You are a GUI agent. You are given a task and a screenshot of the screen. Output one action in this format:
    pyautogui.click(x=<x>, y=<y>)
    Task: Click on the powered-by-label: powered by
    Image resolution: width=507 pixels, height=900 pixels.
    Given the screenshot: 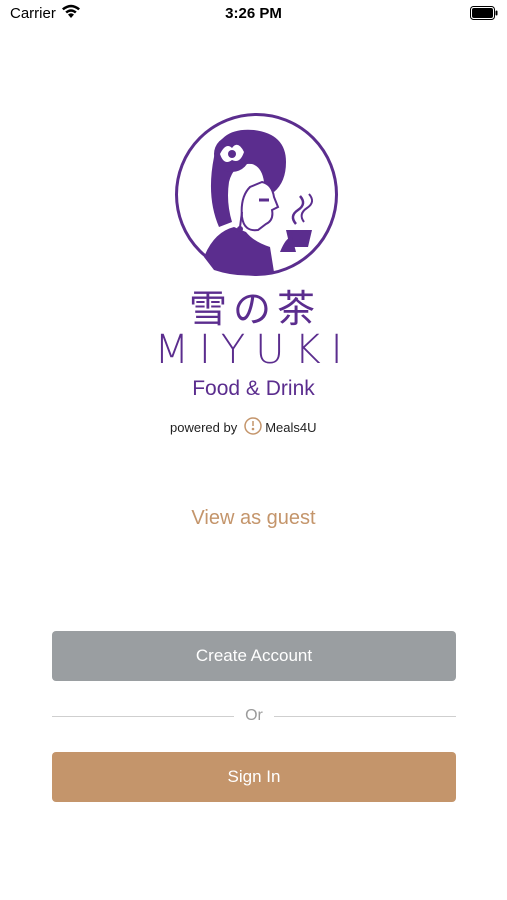 What is the action you would take?
    pyautogui.click(x=204, y=427)
    